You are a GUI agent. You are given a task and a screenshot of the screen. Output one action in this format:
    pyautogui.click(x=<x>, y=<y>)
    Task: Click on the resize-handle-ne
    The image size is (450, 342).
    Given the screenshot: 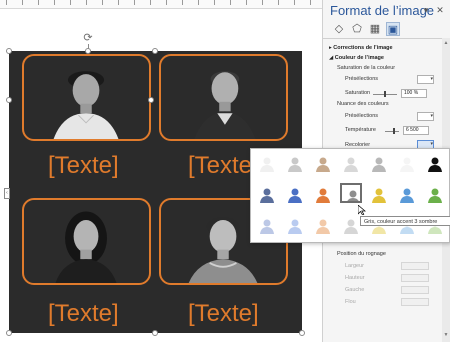 What is the action you would take?
    pyautogui.click(x=155, y=51)
    